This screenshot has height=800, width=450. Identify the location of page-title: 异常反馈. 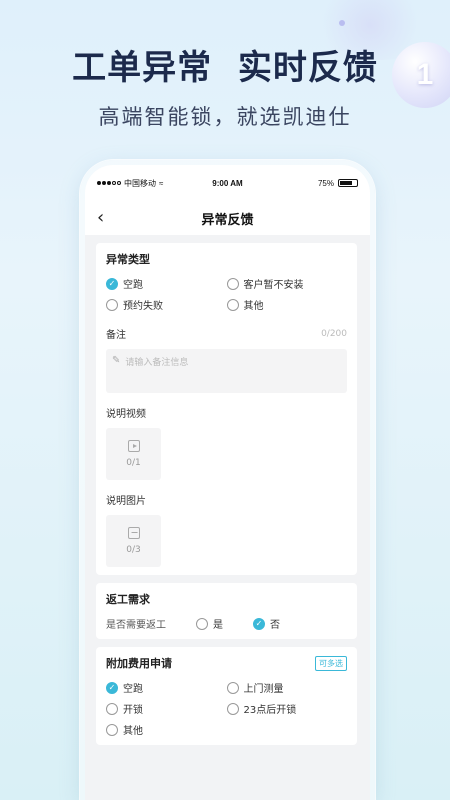
(227, 220).